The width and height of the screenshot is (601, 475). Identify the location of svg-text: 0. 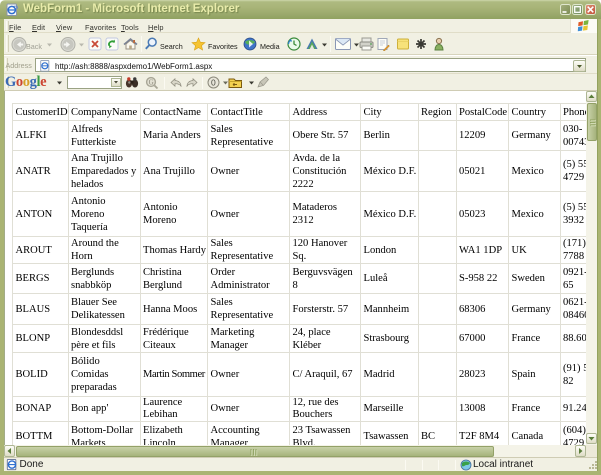
(213, 83).